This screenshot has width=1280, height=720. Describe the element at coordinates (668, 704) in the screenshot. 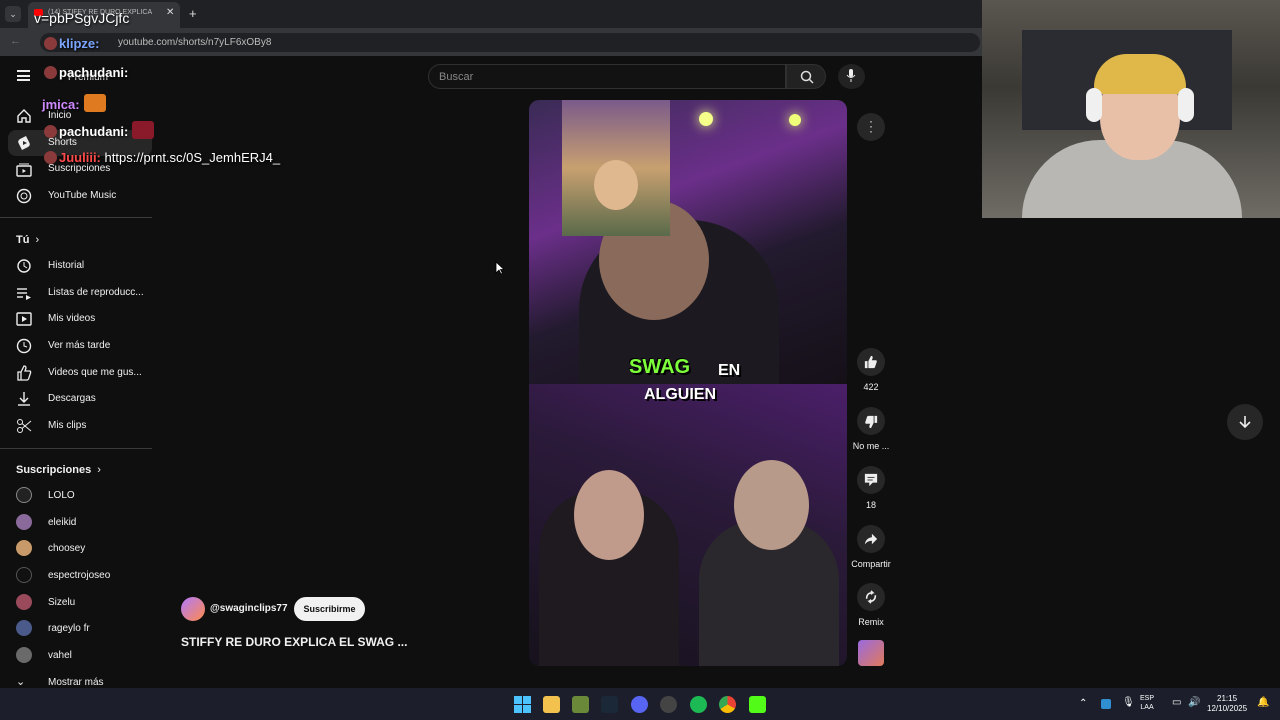

I see `obs-icon` at that location.